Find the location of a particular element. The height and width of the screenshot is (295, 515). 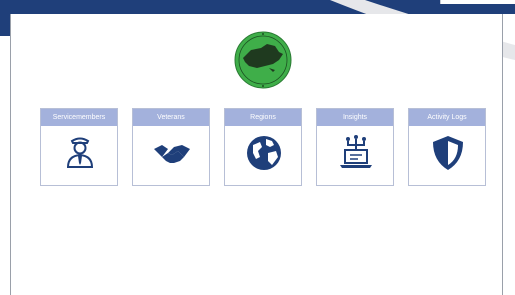

tile-activity-logs: Activity Logs is located at coordinates (447, 147).